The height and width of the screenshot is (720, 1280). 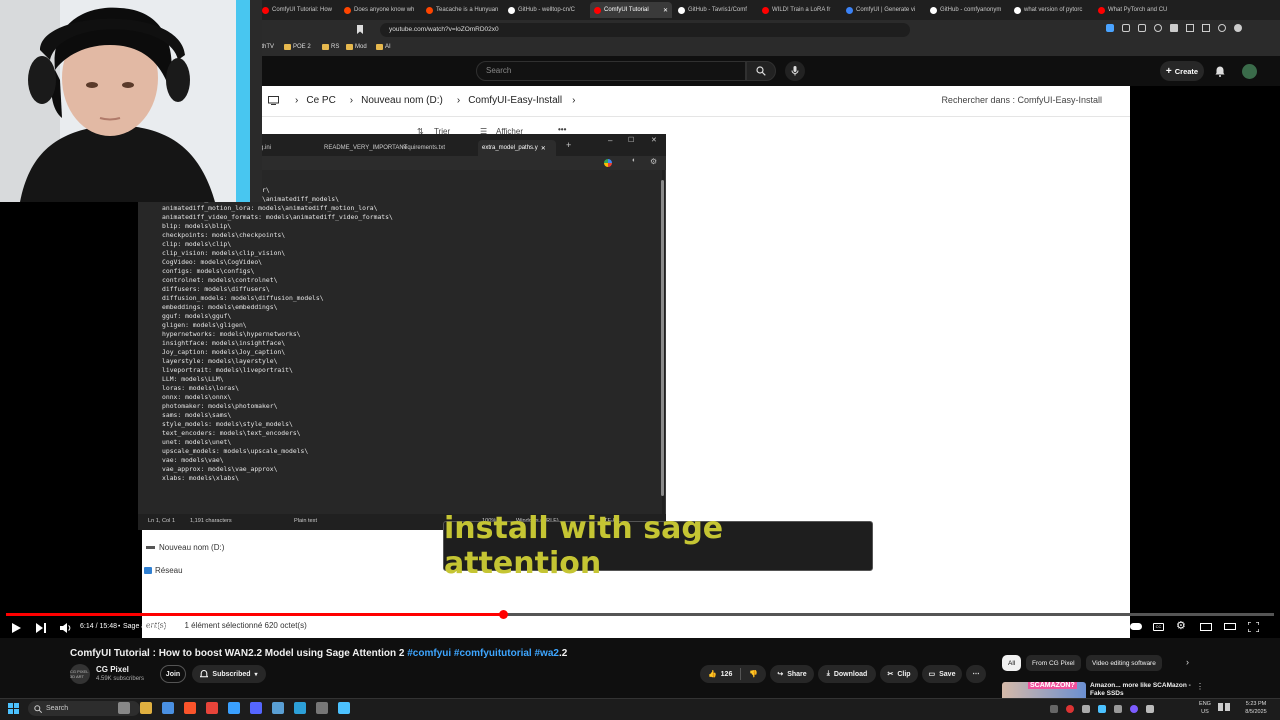 What do you see at coordinates (1174, 28) in the screenshot?
I see `download-icon` at bounding box center [1174, 28].